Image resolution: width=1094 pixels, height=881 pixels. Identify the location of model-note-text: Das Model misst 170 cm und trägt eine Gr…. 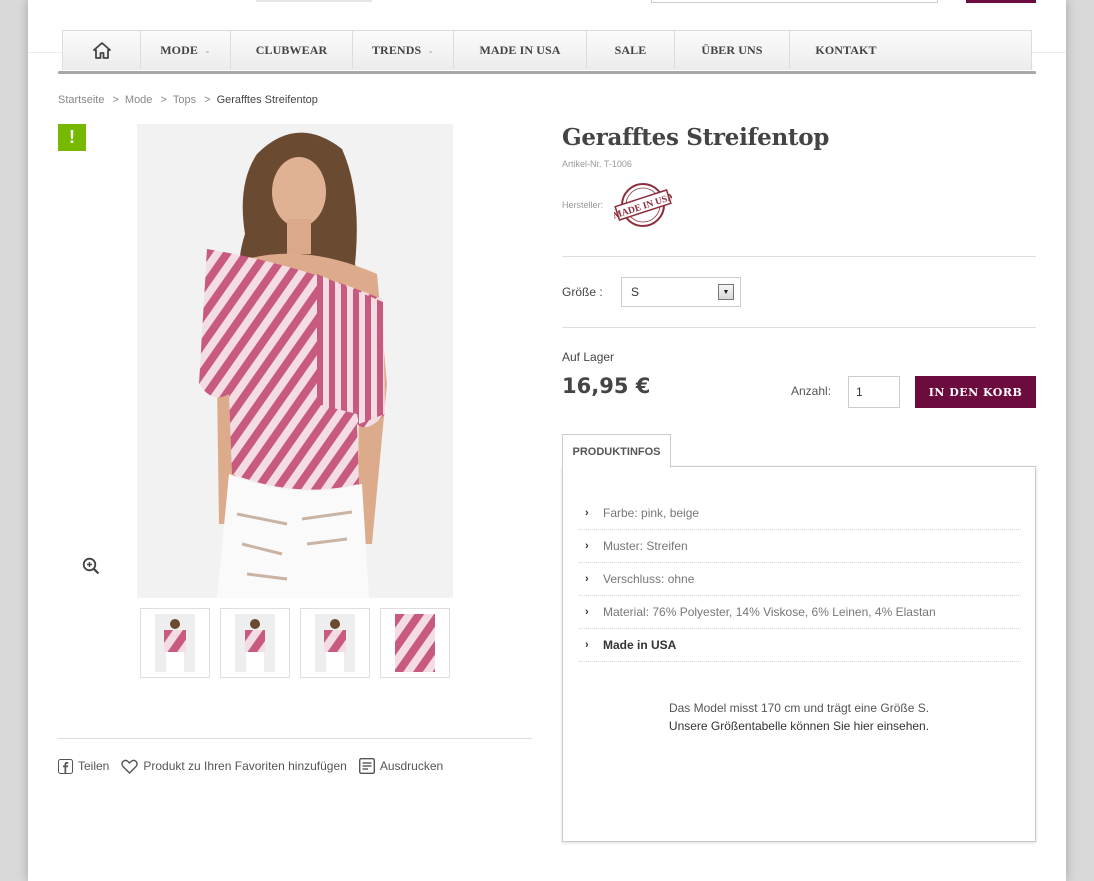
(799, 708).